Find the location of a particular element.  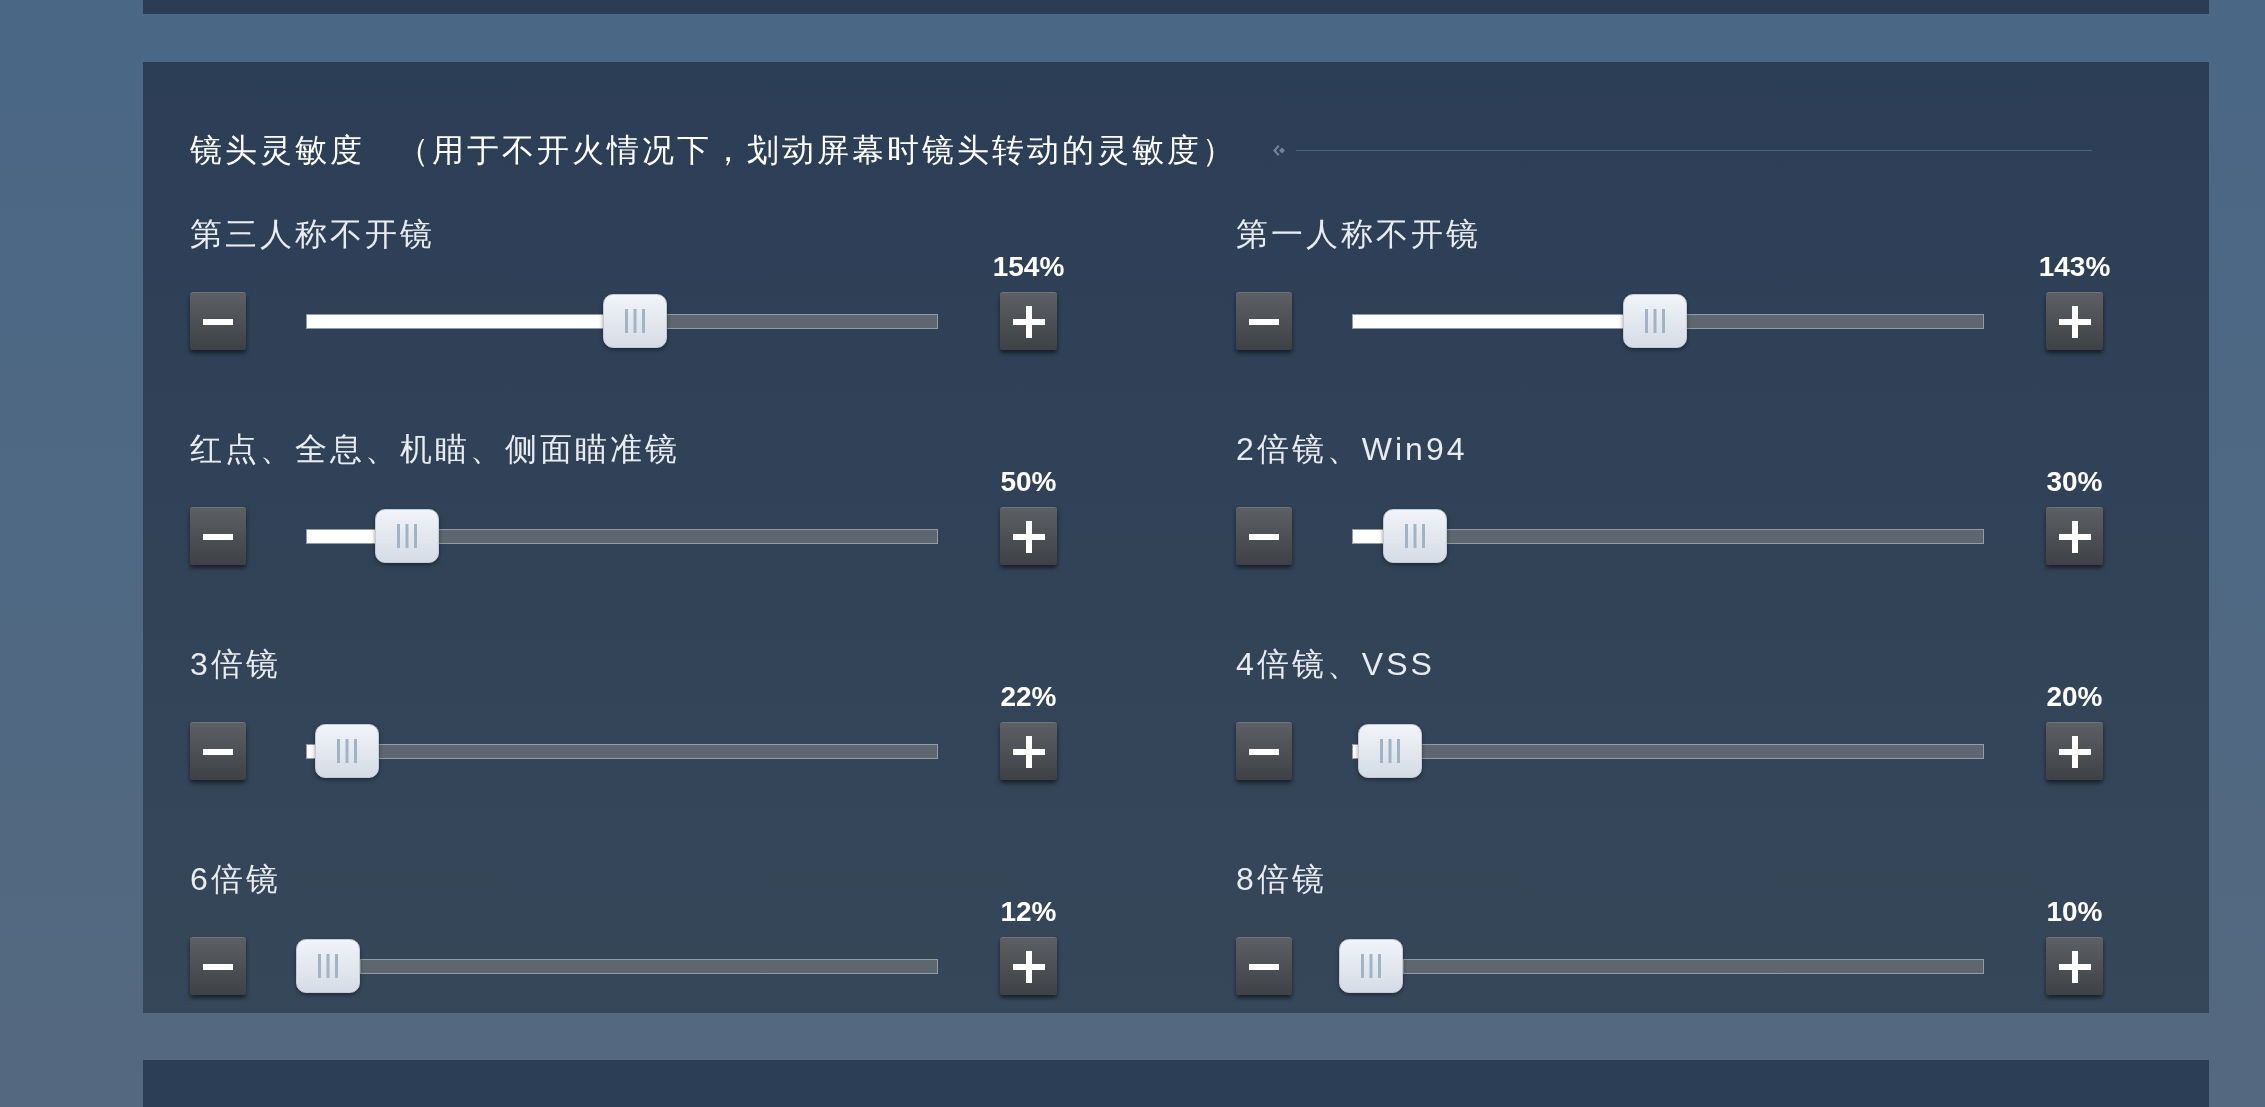

section-note: （用于不开火情况下，划动屏幕时镜头转动的灵敏度） is located at coordinates (817, 150).